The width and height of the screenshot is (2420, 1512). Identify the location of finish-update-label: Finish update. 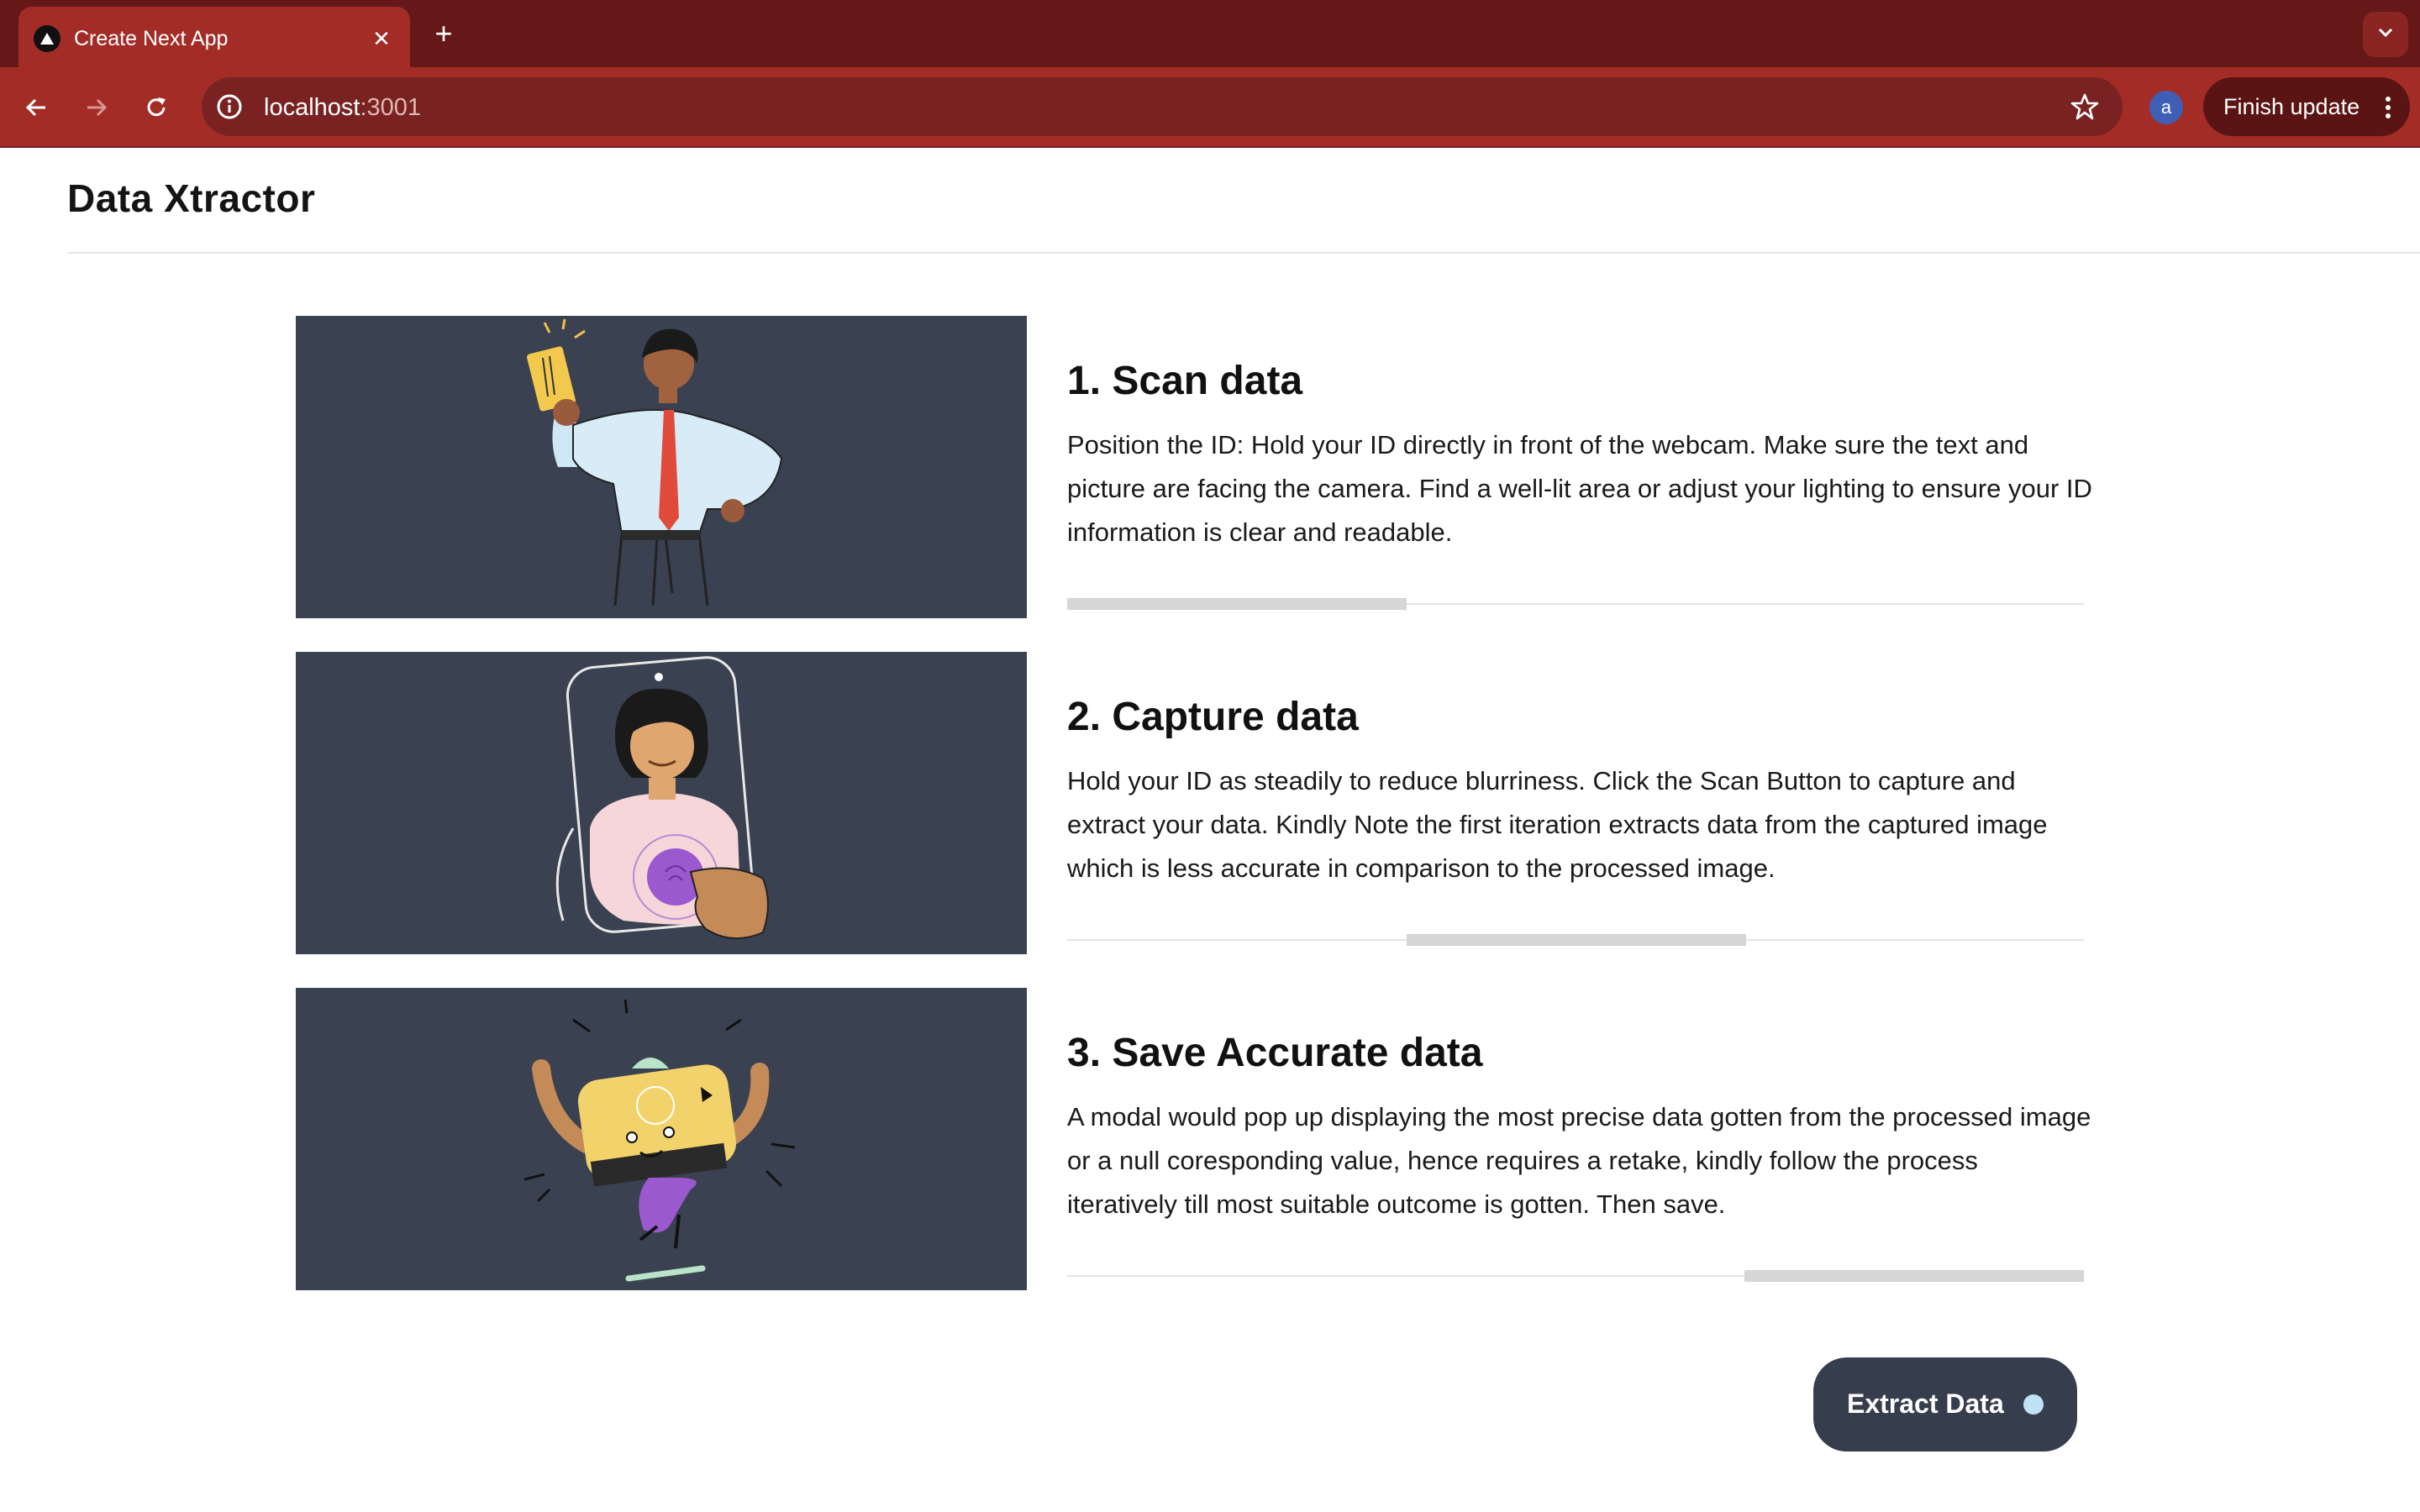
(2291, 106).